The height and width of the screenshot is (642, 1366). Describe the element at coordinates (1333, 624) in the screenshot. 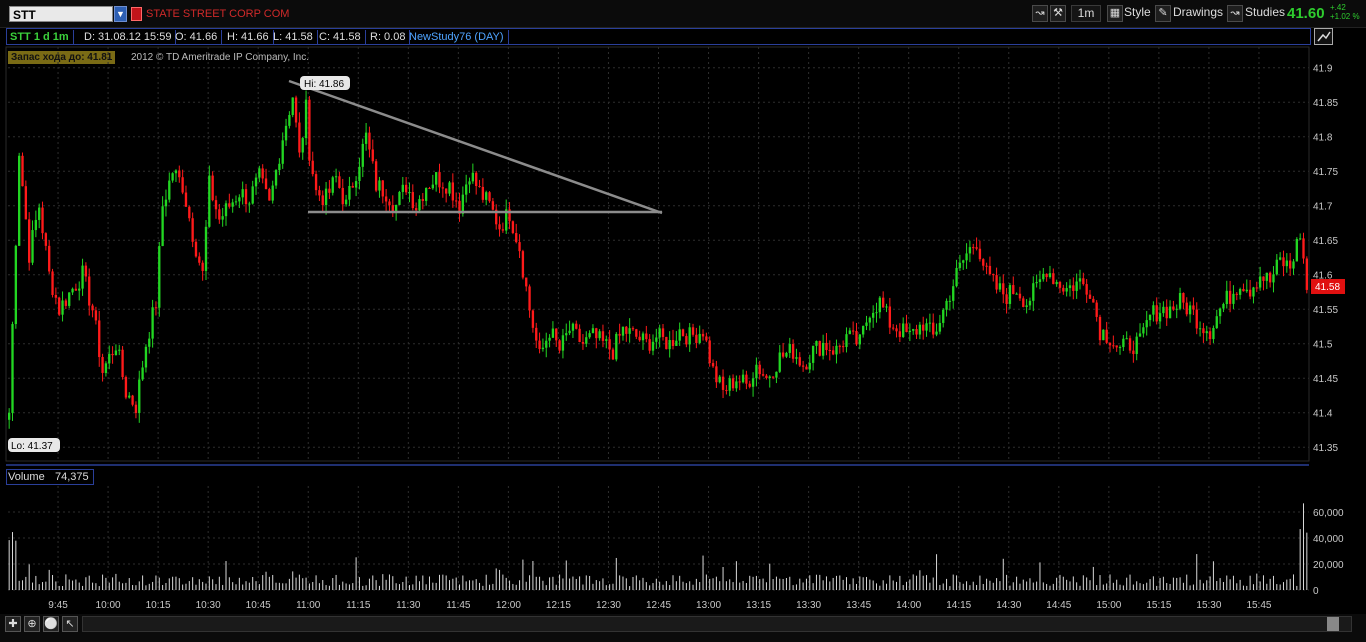

I see `scrollbar-thumb` at that location.